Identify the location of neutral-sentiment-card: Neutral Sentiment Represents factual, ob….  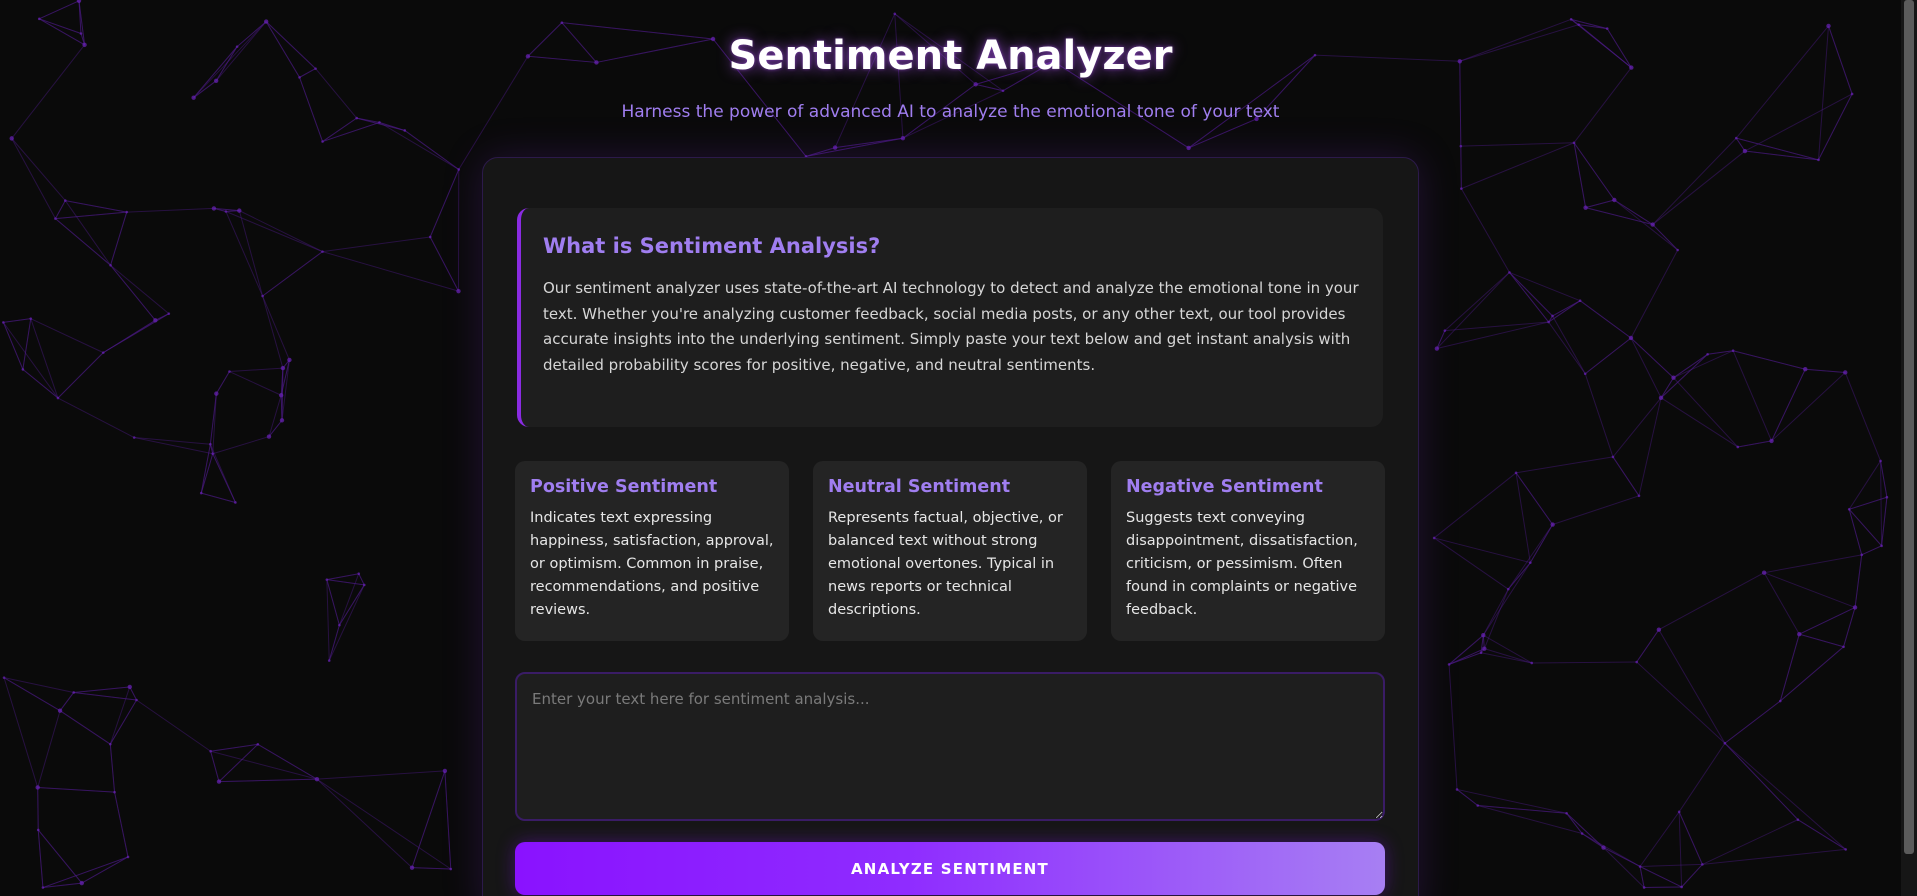
(950, 551).